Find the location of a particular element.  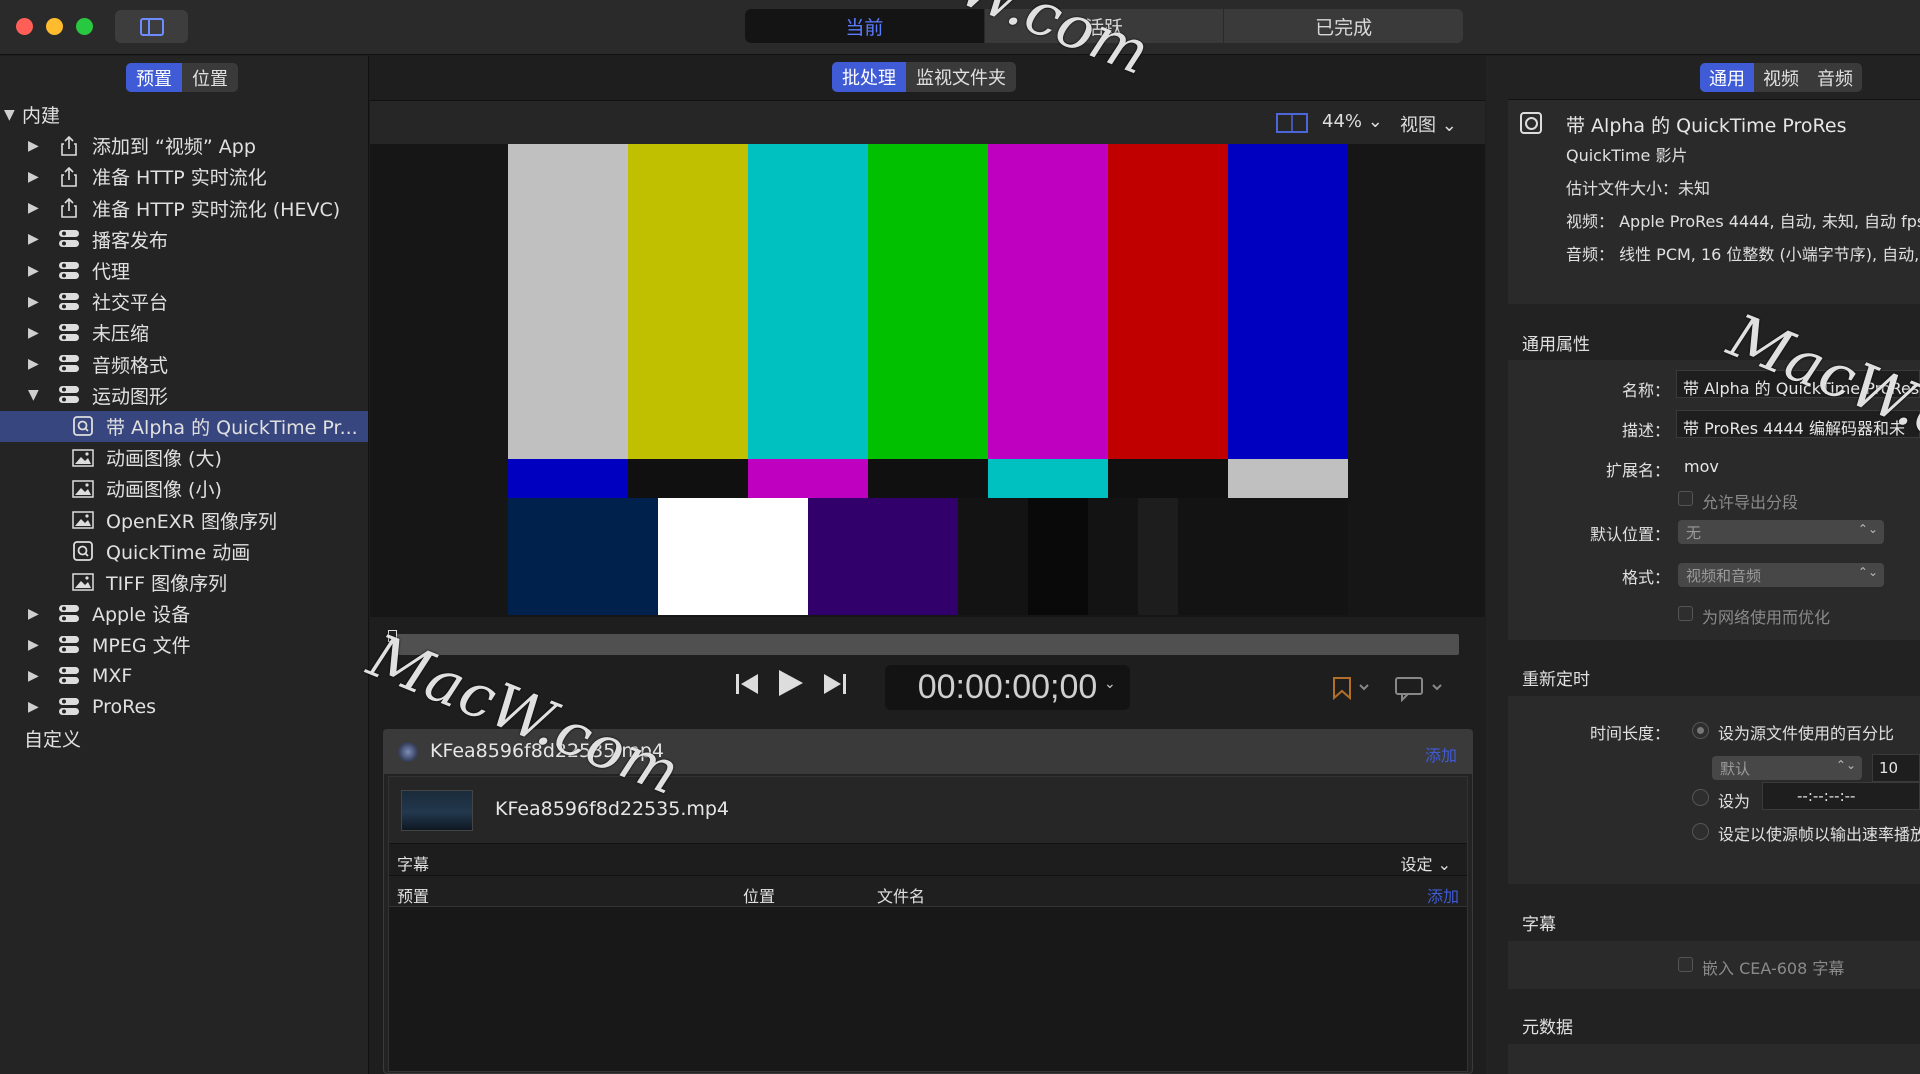

preset-tree-item: 动画图像 (小) is located at coordinates (184, 488).